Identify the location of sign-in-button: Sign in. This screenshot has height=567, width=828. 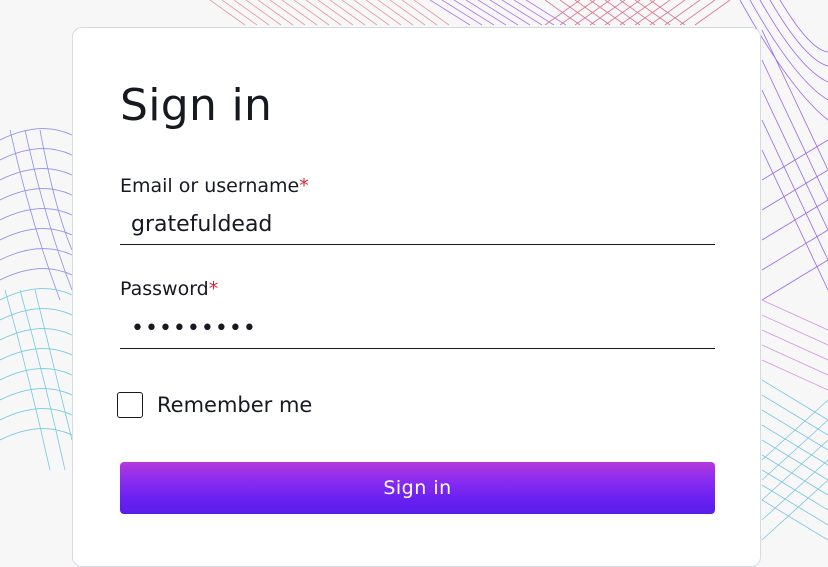
(417, 488).